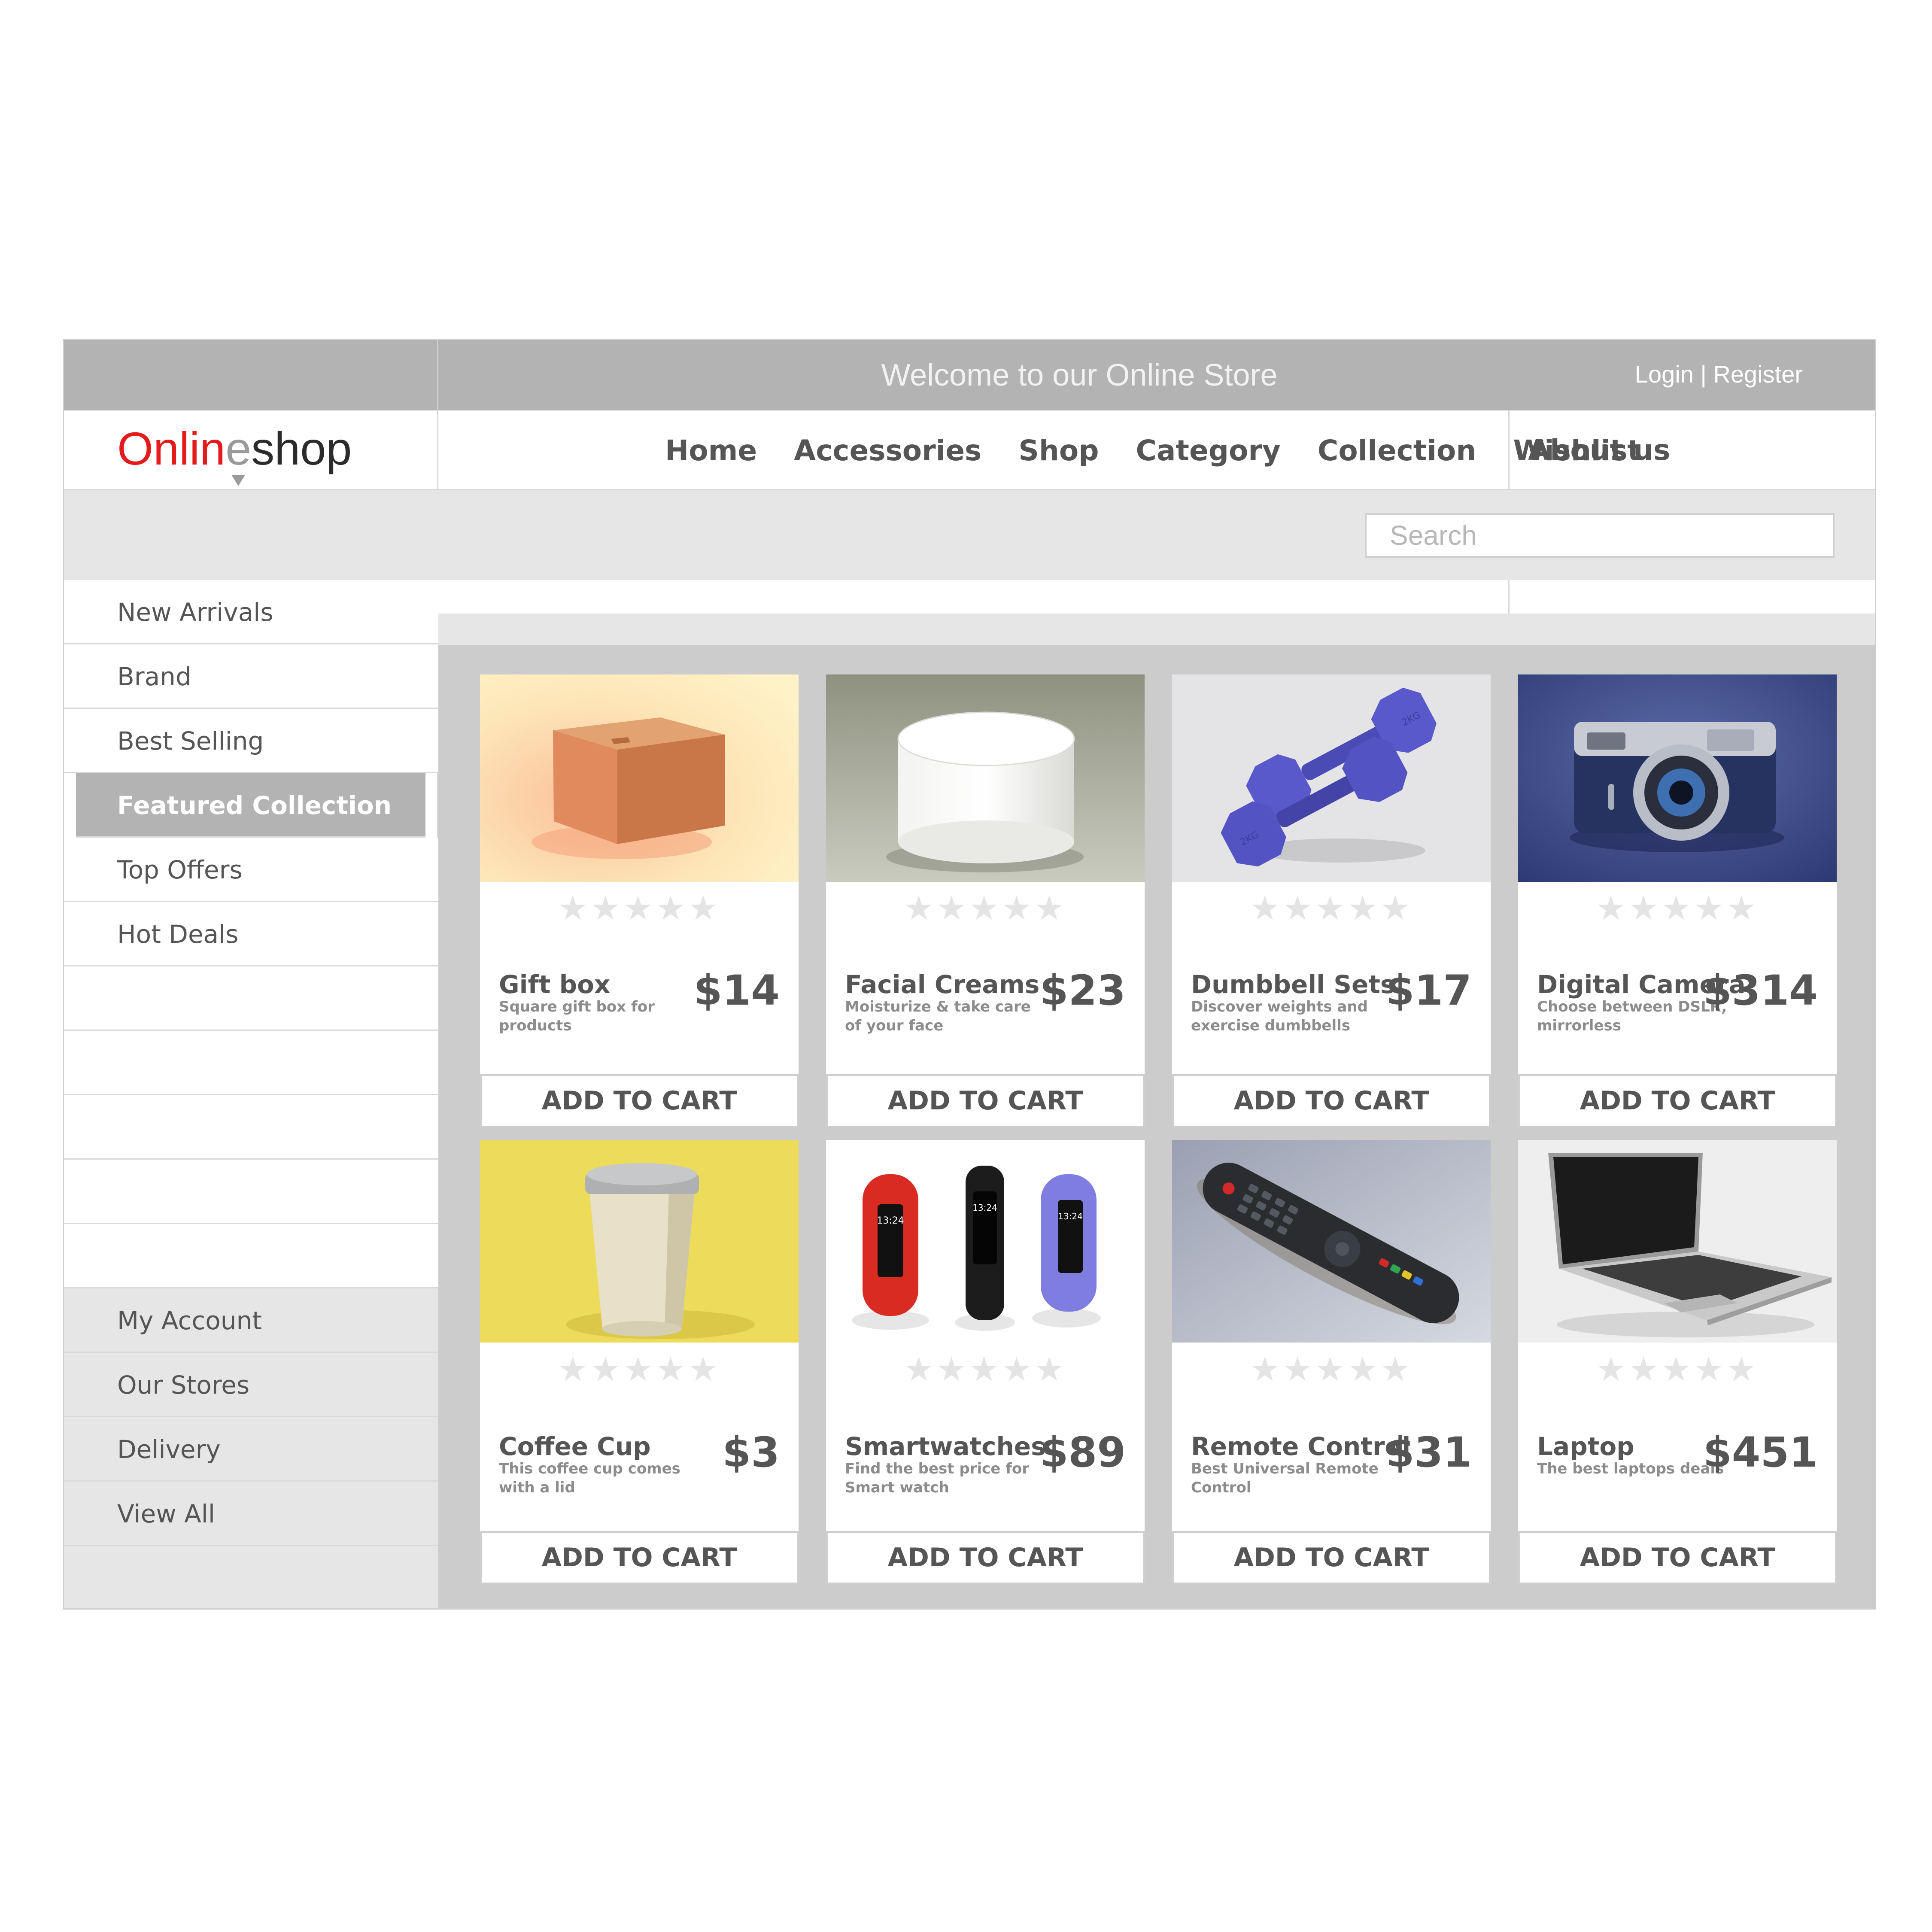 The width and height of the screenshot is (1932, 1932). I want to click on product-description: Best Universal Remote Control, so click(1285, 1478).